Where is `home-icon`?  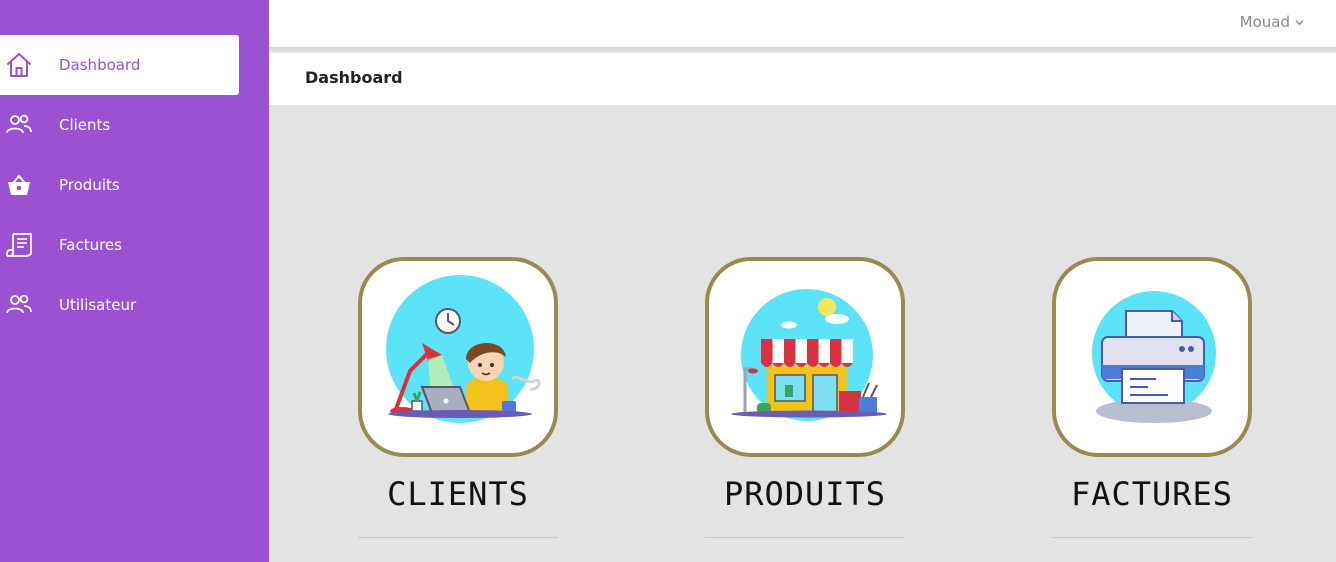 home-icon is located at coordinates (19, 65).